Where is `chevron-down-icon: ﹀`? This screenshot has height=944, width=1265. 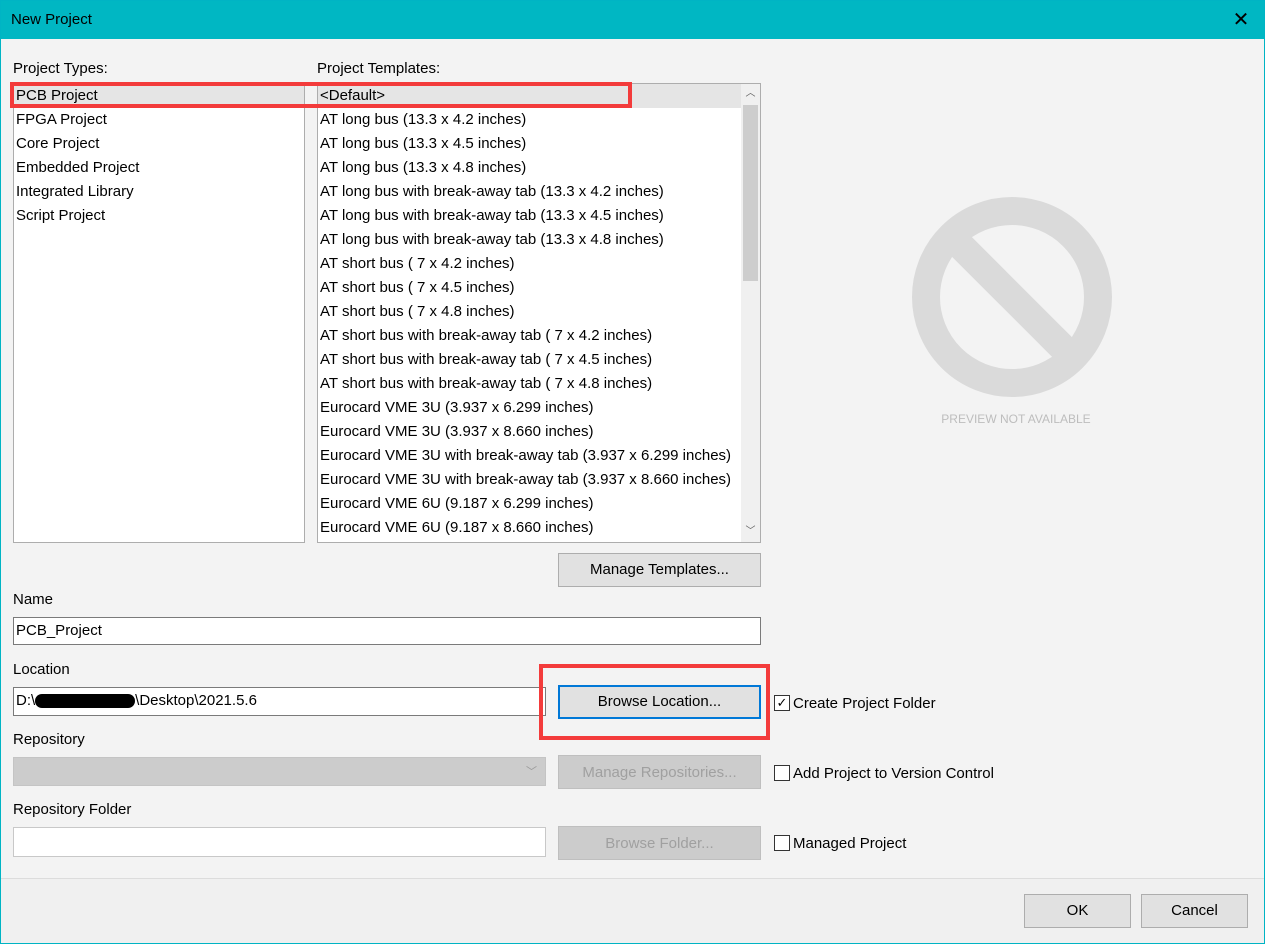
chevron-down-icon: ﹀ is located at coordinates (531, 772).